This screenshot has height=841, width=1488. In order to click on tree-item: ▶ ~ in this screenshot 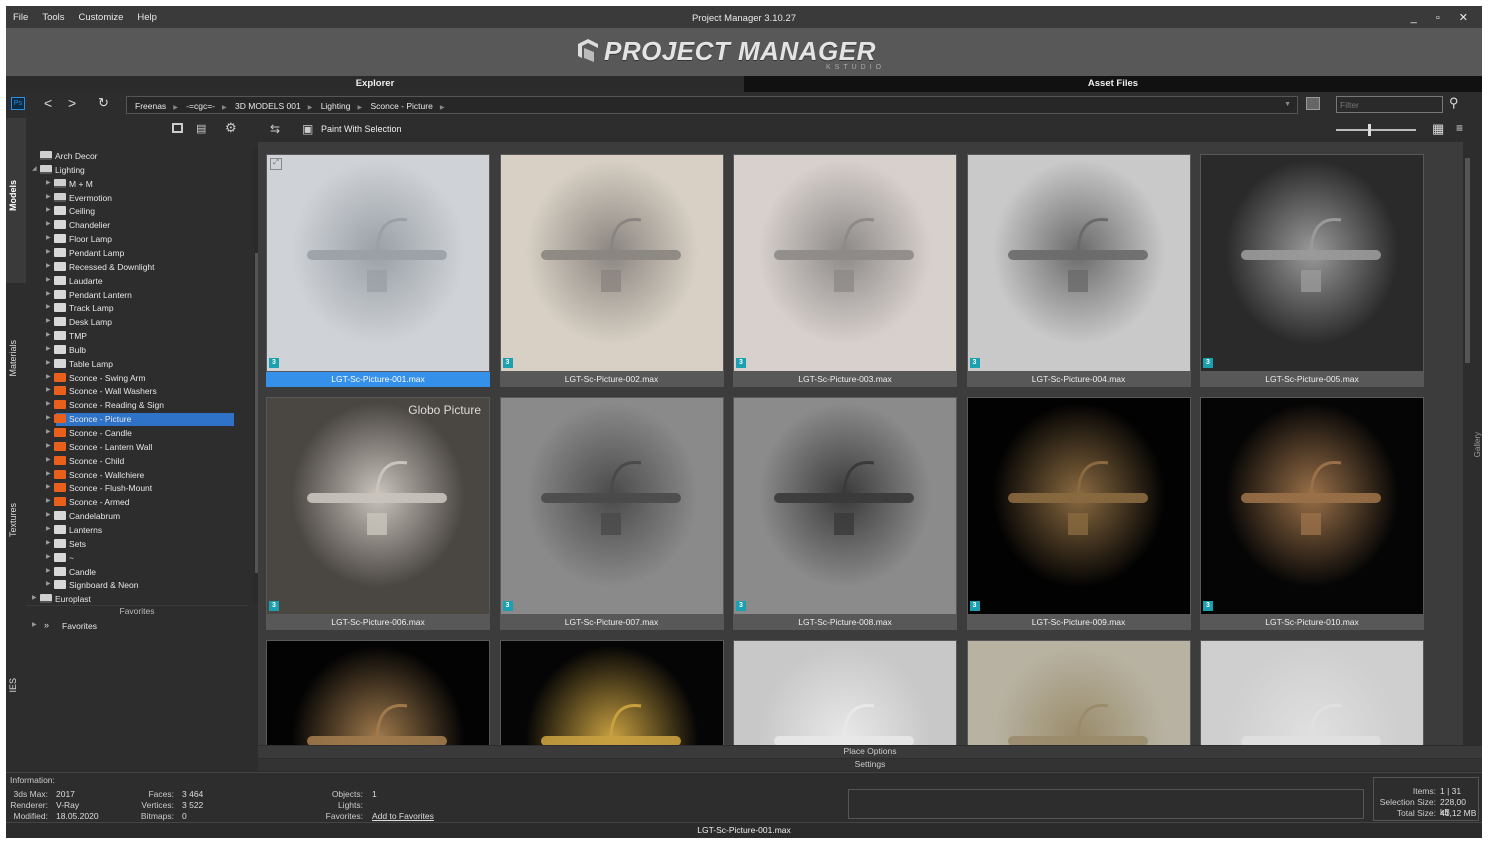, I will do `click(130, 558)`.